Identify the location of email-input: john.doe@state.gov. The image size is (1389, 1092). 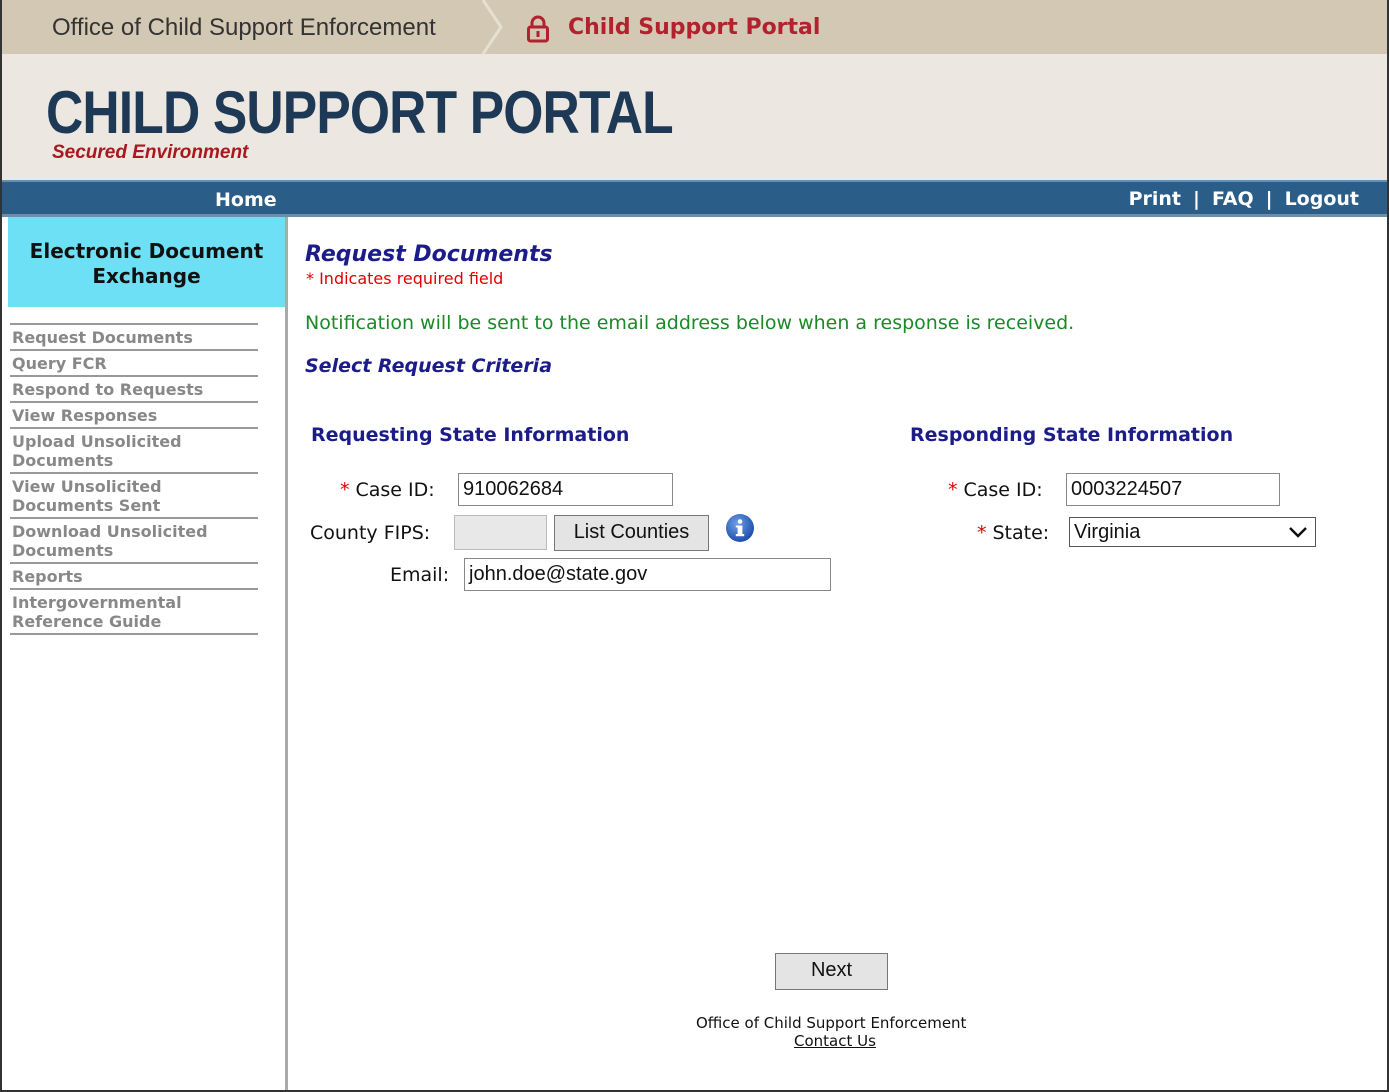
(647, 574).